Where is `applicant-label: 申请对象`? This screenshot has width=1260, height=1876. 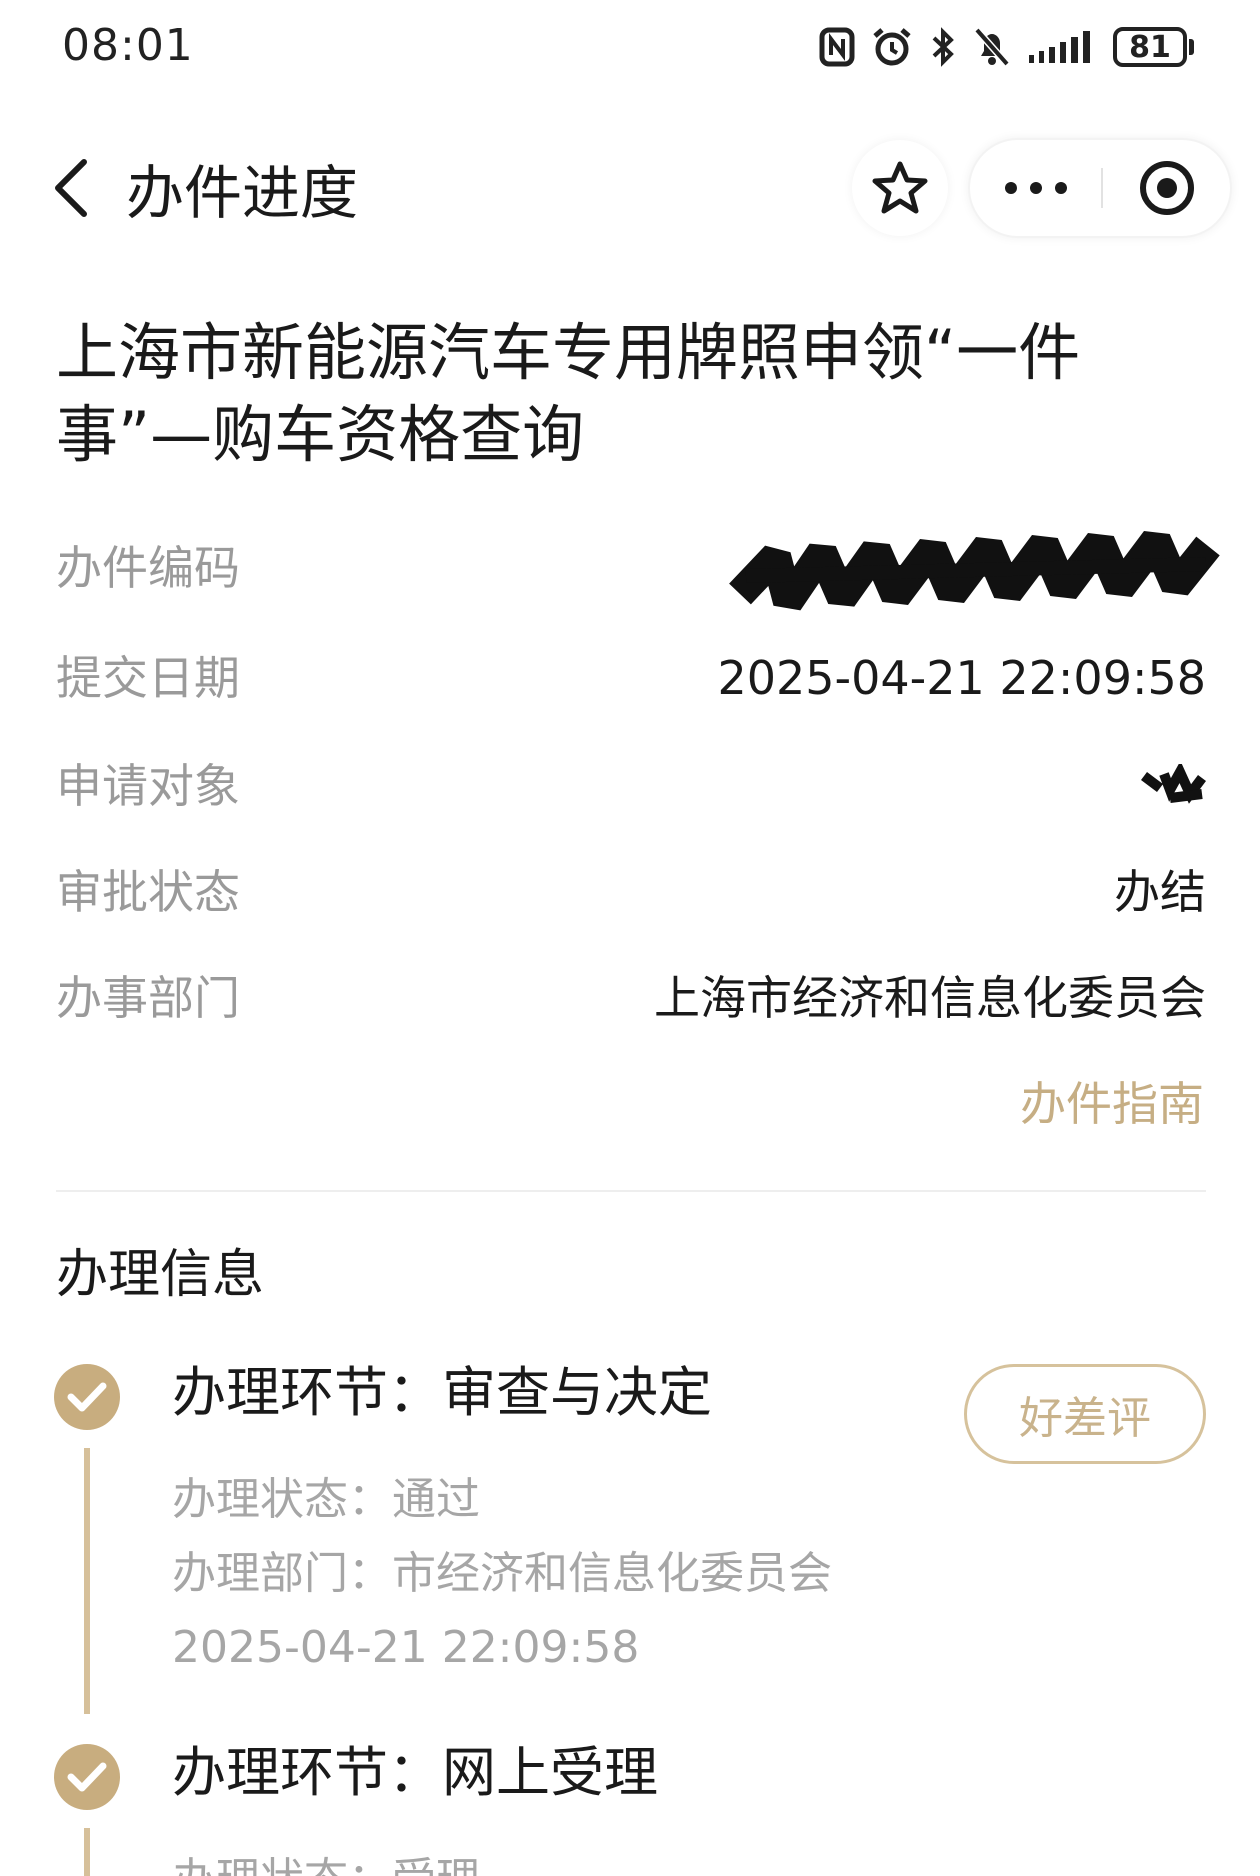 applicant-label: 申请对象 is located at coordinates (148, 786).